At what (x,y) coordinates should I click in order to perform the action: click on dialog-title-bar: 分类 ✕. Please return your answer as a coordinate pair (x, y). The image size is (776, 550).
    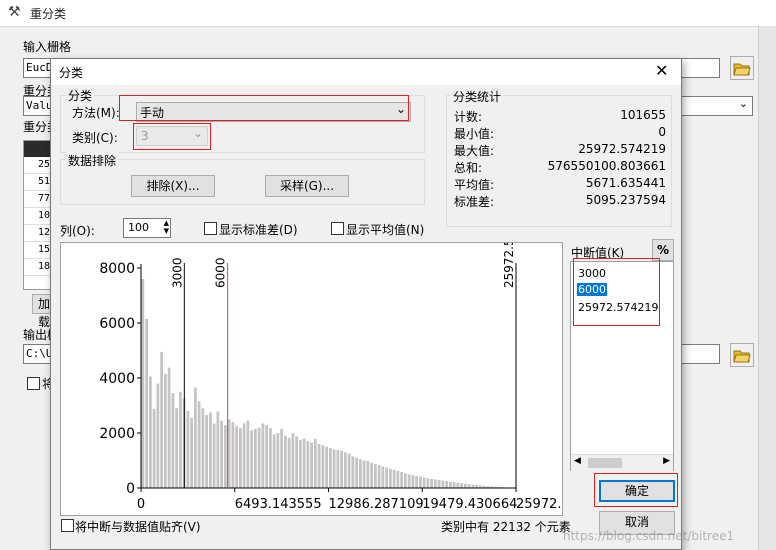
    Looking at the image, I should click on (366, 72).